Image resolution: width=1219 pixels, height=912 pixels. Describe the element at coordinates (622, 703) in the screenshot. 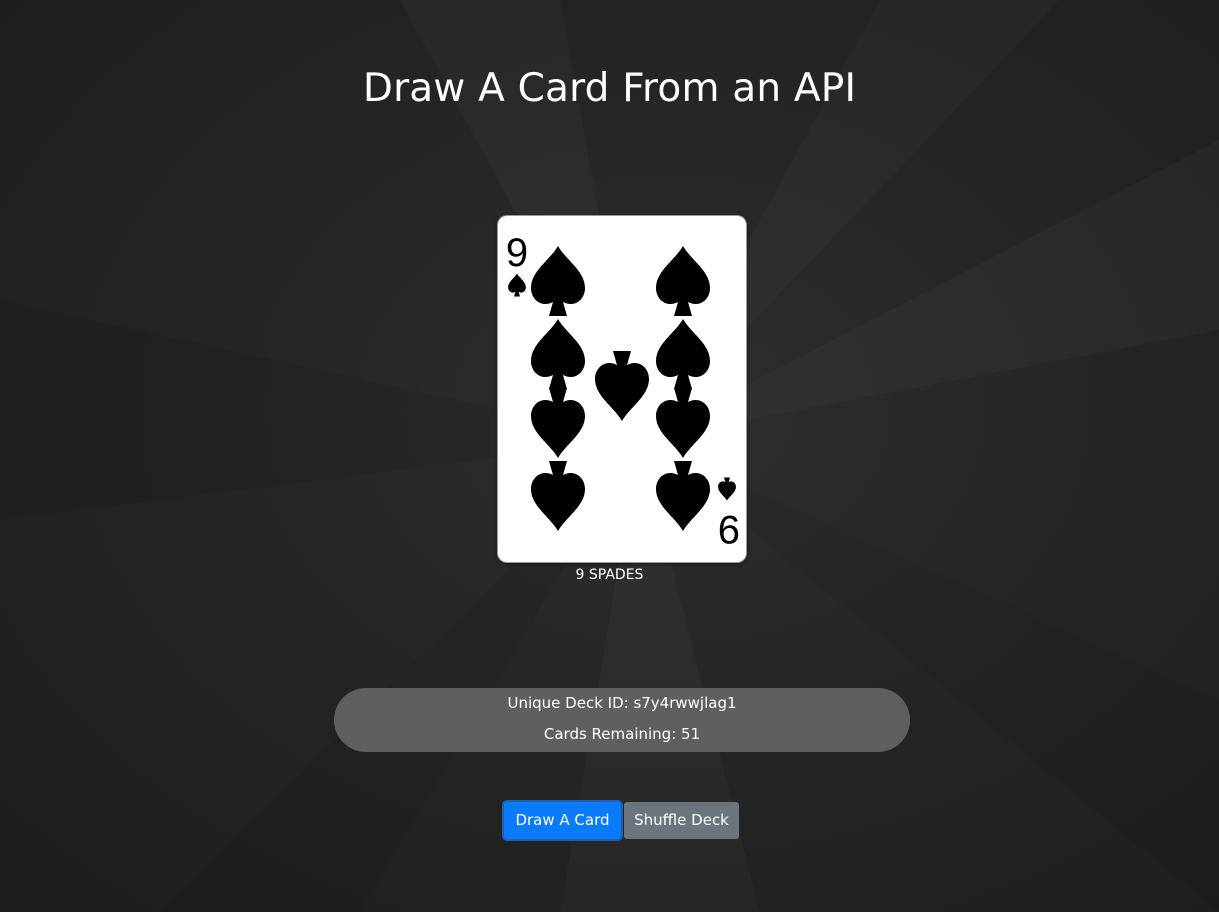

I see `deck-id-label: Unique Deck ID: s7y4rwwjlag1` at that location.